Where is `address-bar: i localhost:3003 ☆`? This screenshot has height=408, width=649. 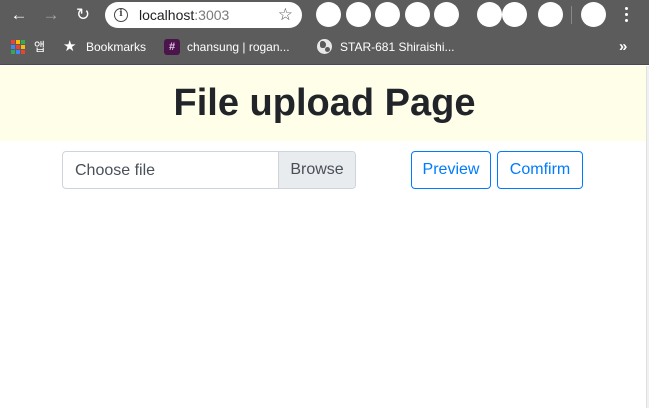
address-bar: i localhost:3003 ☆ is located at coordinates (203, 15).